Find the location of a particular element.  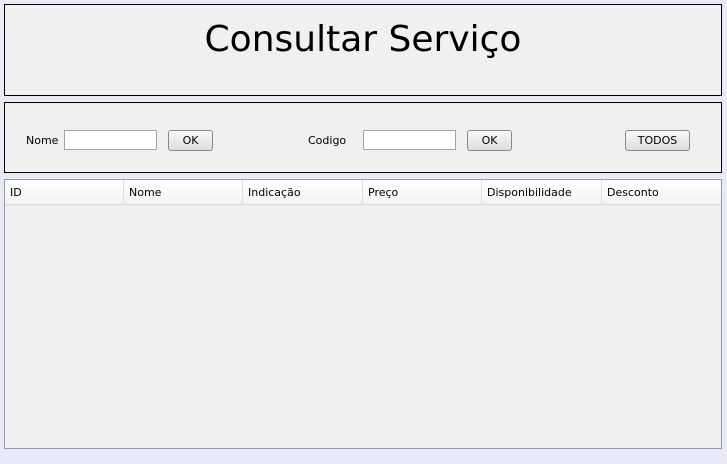

column-header-nome: Nome is located at coordinates (183, 192).